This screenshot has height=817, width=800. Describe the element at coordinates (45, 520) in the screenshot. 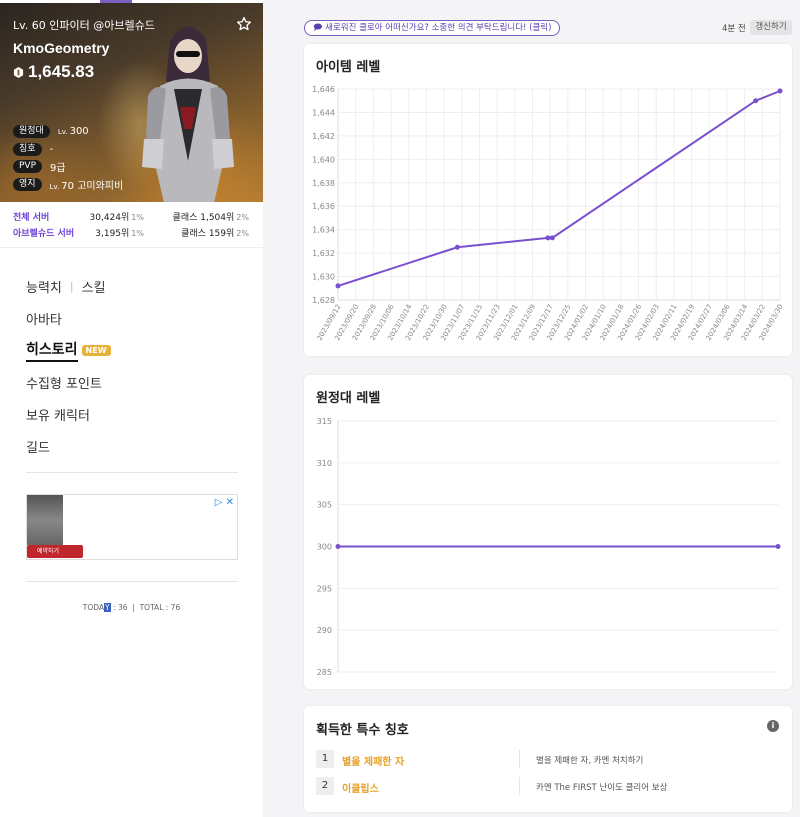

I see `ad-image` at that location.